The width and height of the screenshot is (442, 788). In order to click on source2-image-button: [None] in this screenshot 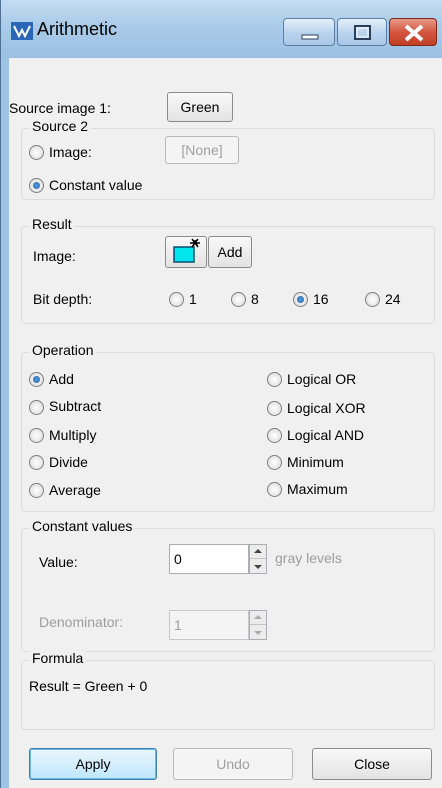, I will do `click(202, 150)`.